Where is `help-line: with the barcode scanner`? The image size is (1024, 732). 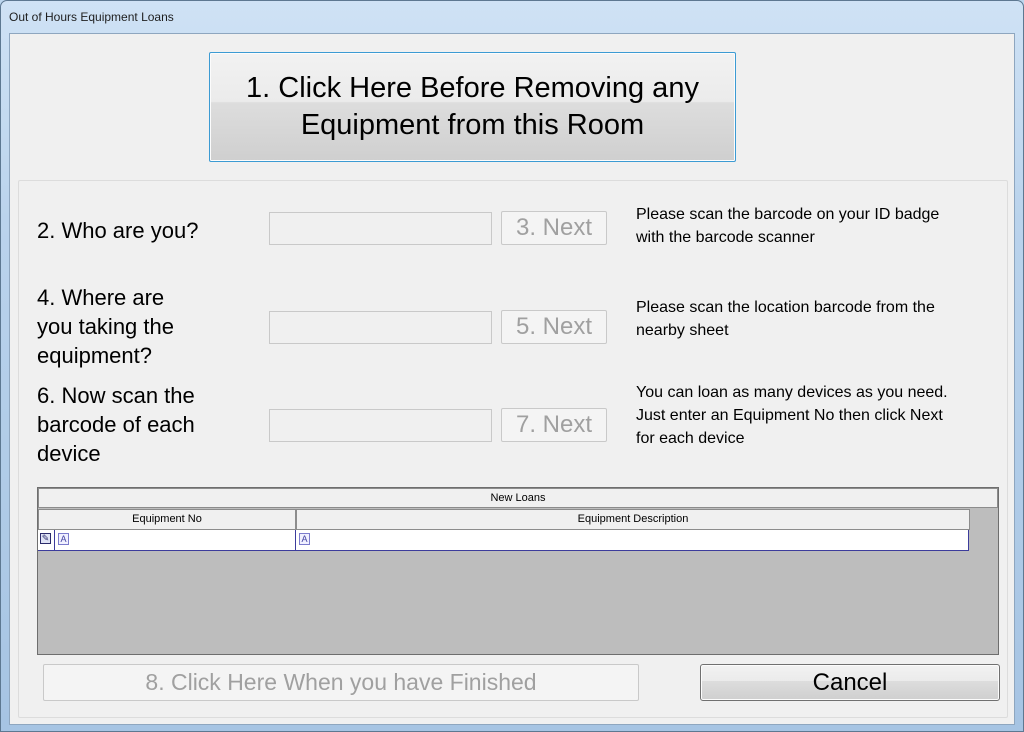 help-line: with the barcode scanner is located at coordinates (725, 237).